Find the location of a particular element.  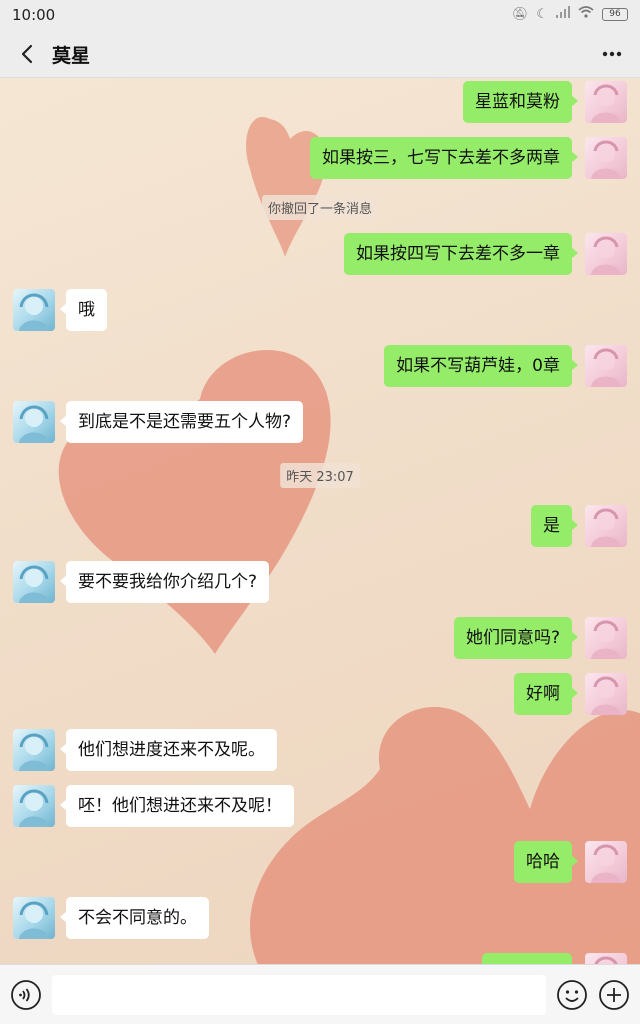

back-arrow-icon is located at coordinates (27, 54).